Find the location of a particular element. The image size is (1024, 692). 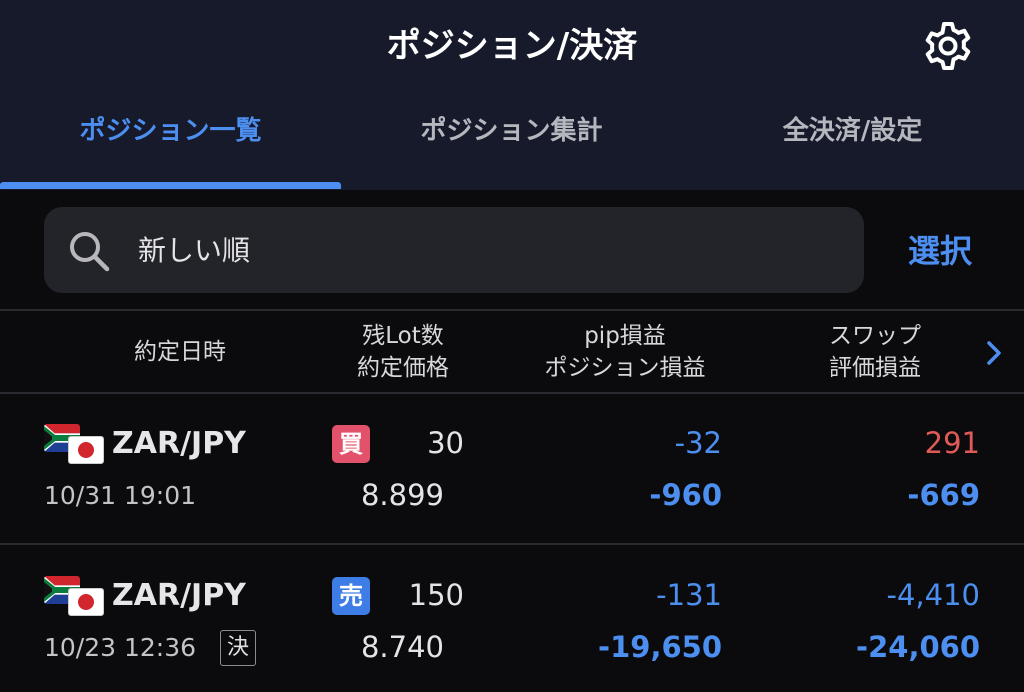

buy-badge: 買 is located at coordinates (351, 444).